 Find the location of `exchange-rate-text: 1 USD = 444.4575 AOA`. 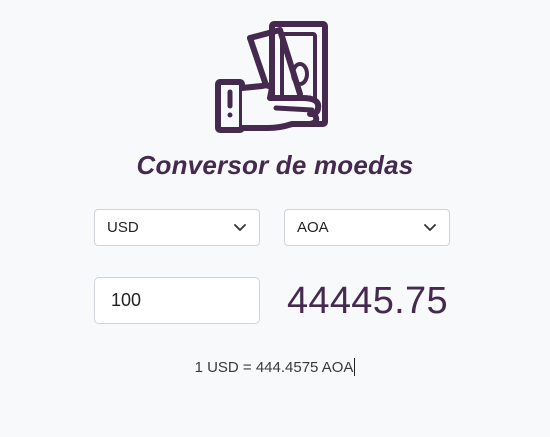

exchange-rate-text: 1 USD = 444.4575 AOA is located at coordinates (275, 367).